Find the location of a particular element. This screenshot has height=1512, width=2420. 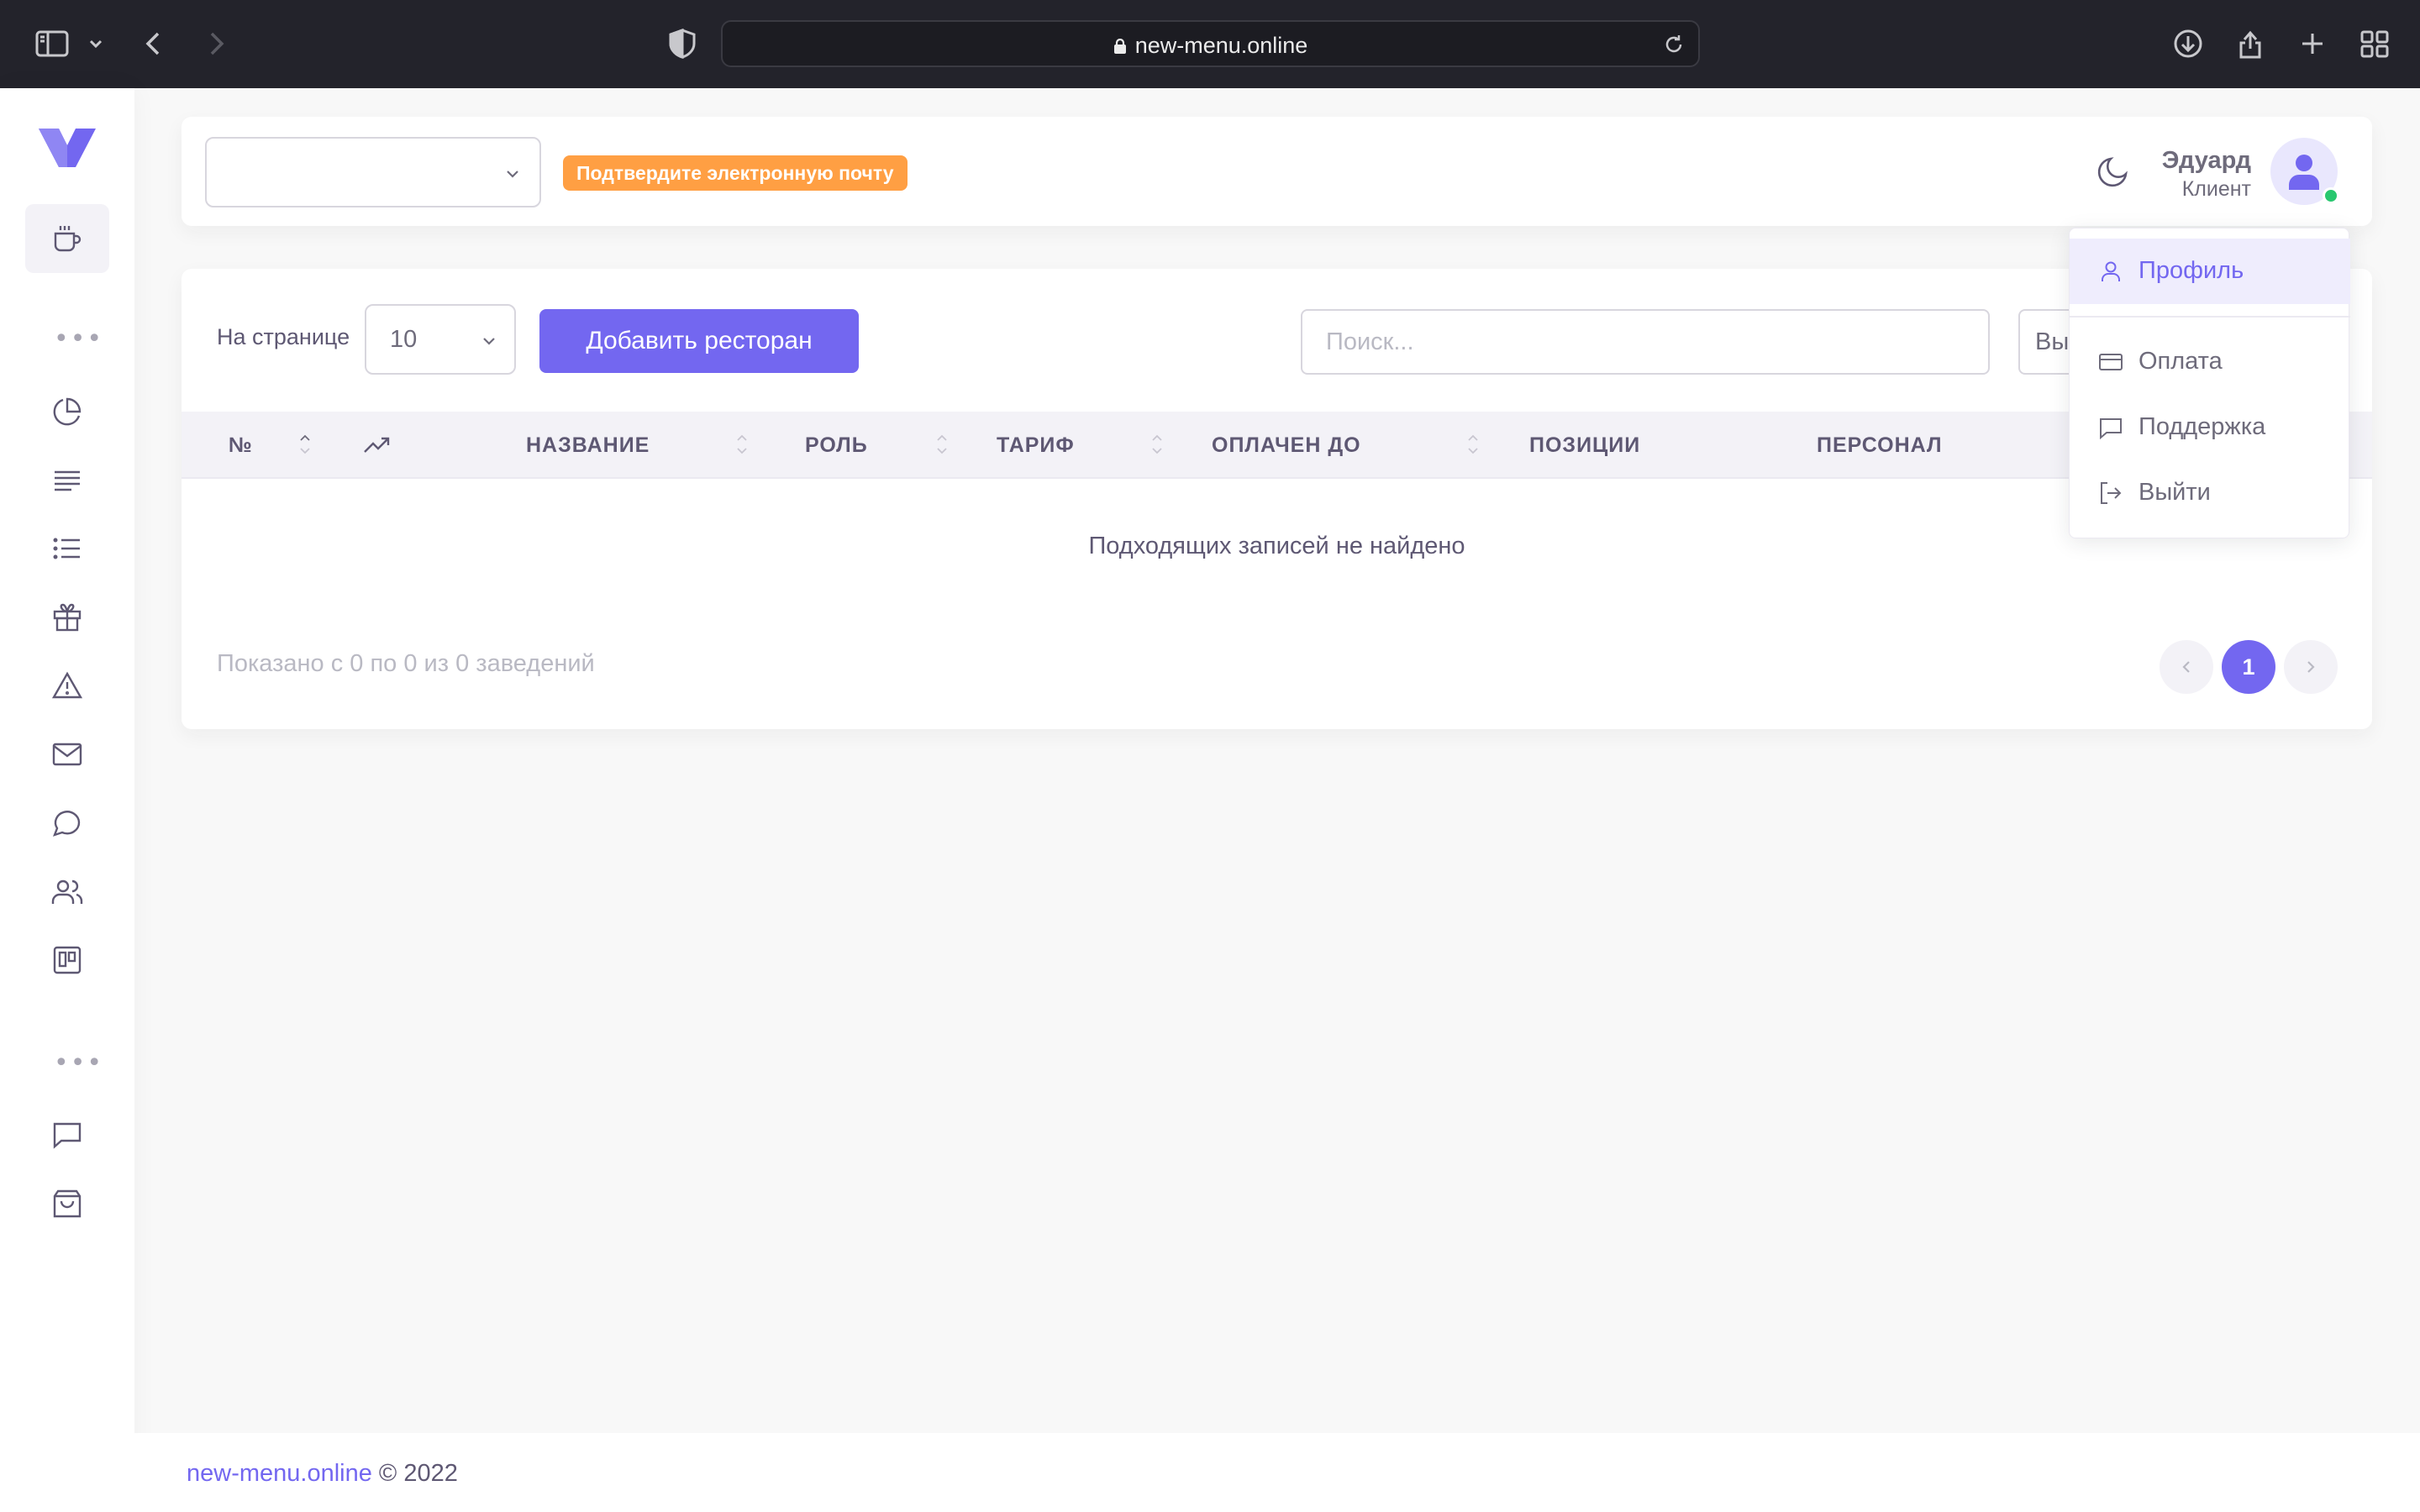

add-restaurant-button: Добавить ресторан is located at coordinates (699, 341).